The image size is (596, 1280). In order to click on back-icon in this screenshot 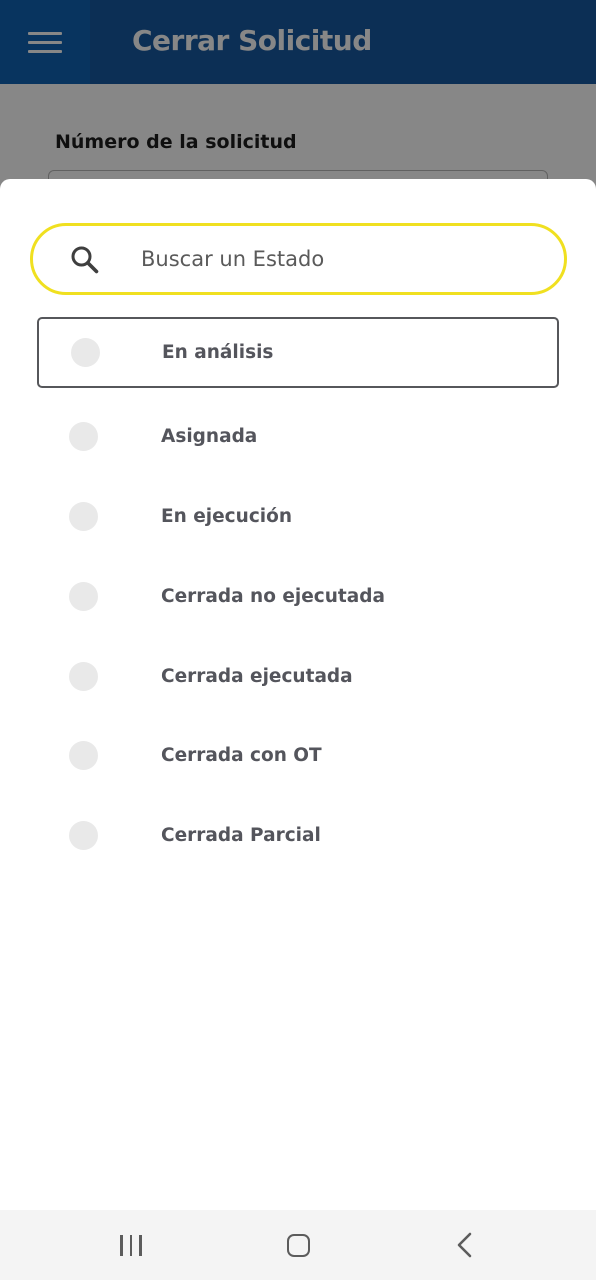, I will do `click(464, 1245)`.